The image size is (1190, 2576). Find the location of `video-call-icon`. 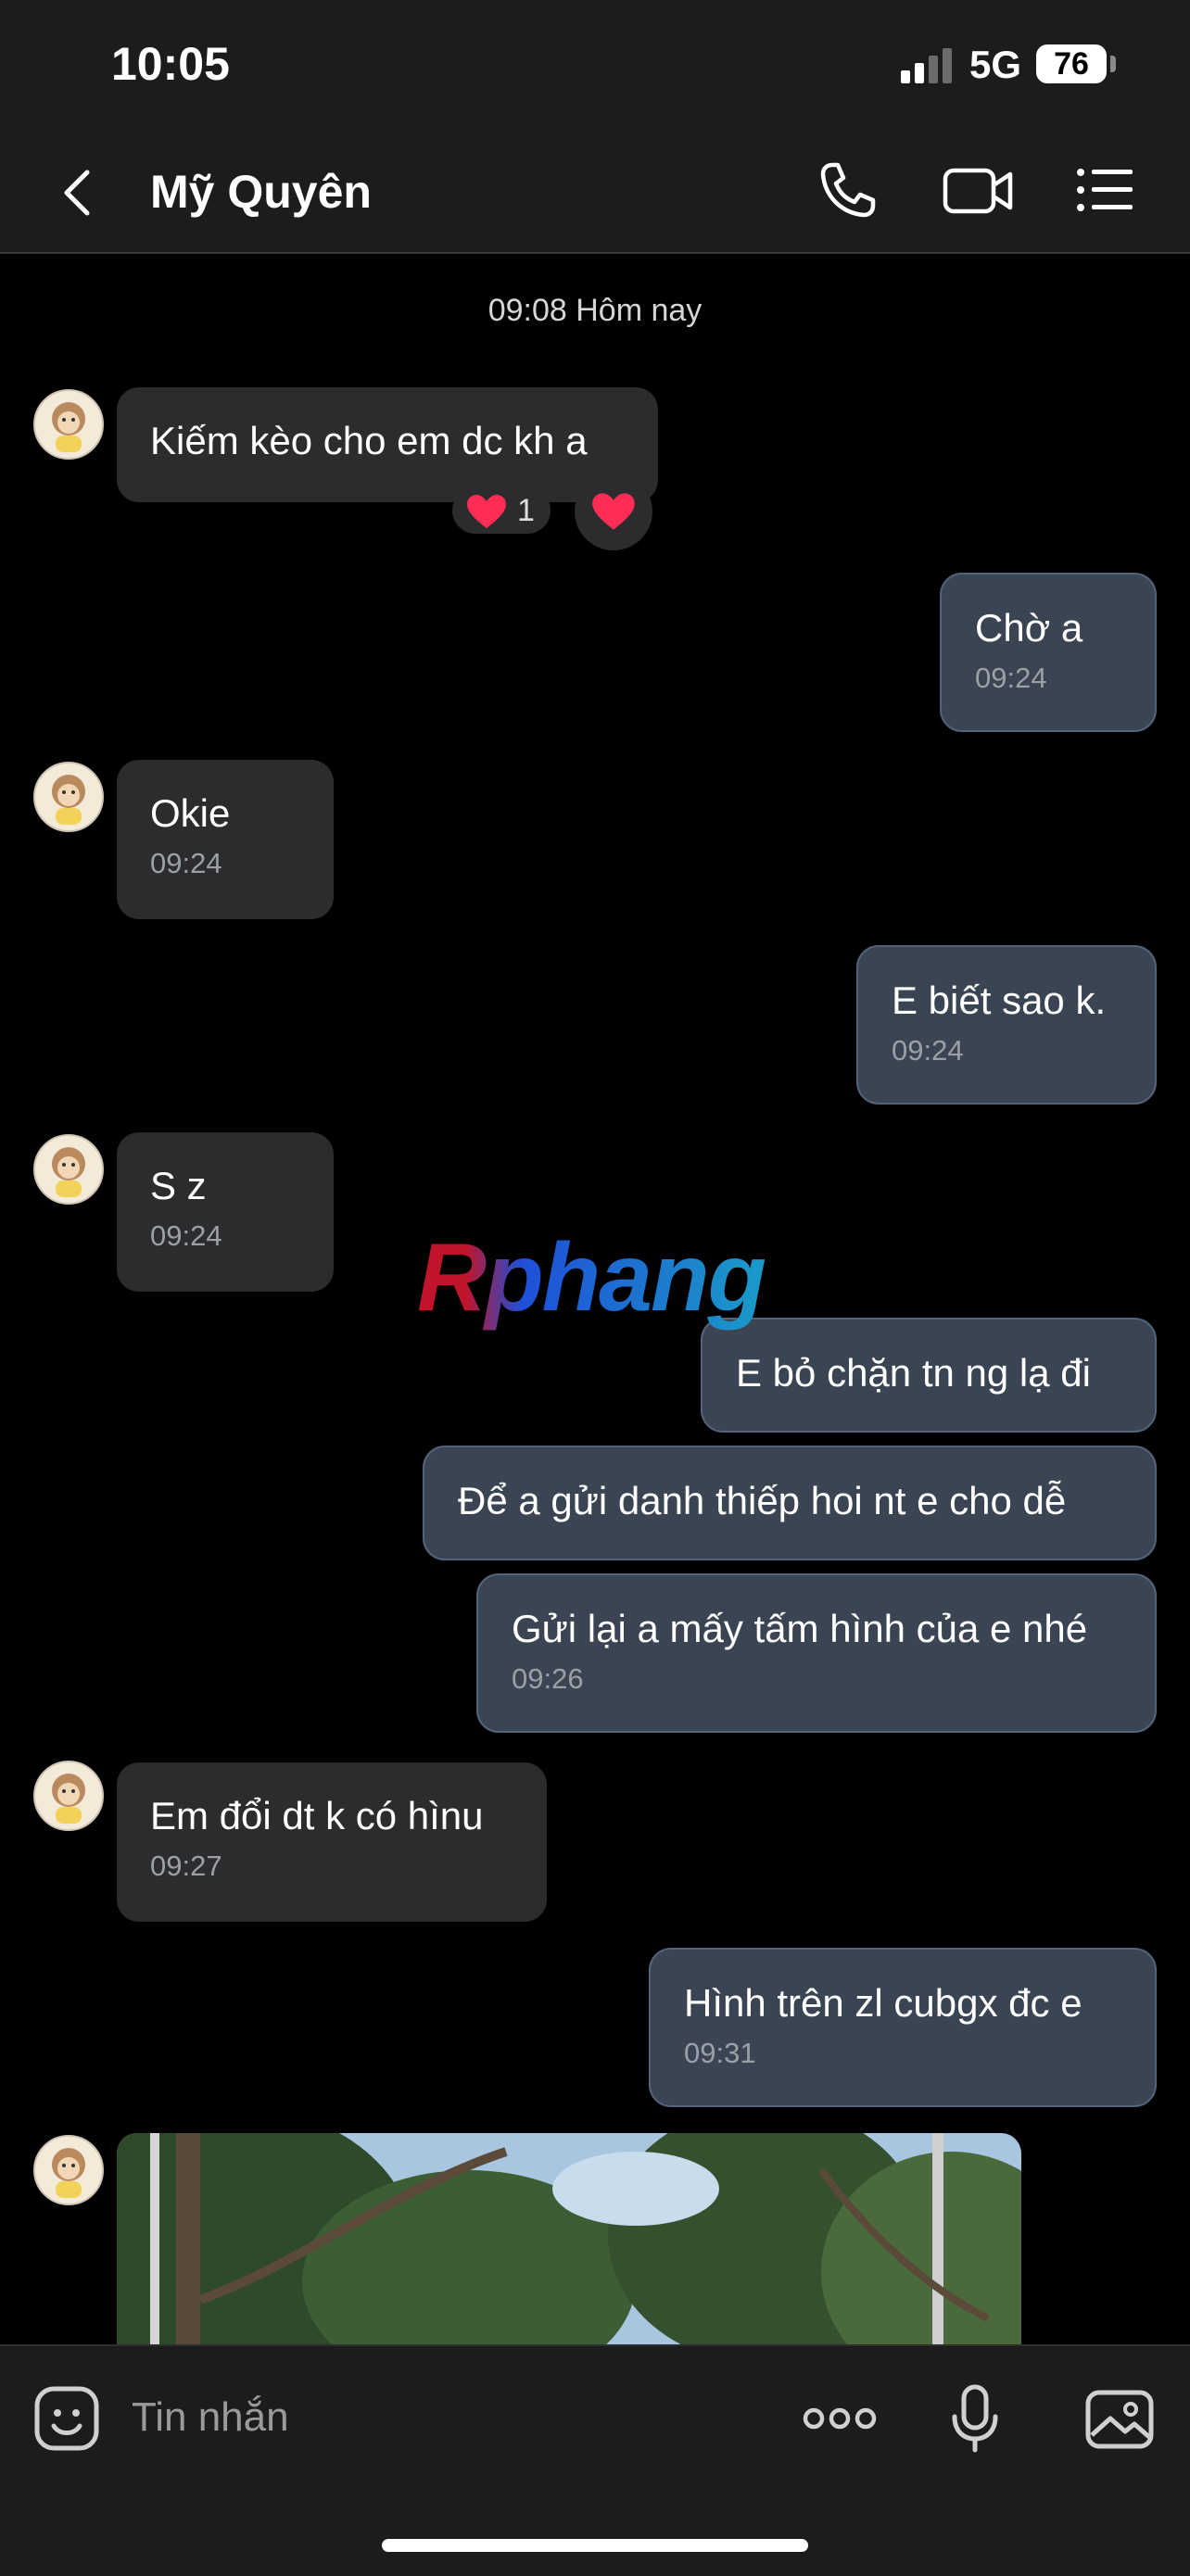

video-call-icon is located at coordinates (979, 190).